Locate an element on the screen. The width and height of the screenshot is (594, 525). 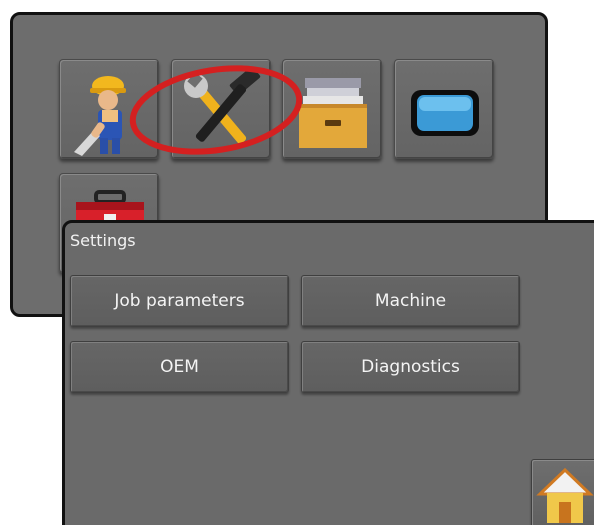
home-button is located at coordinates (562, 492).